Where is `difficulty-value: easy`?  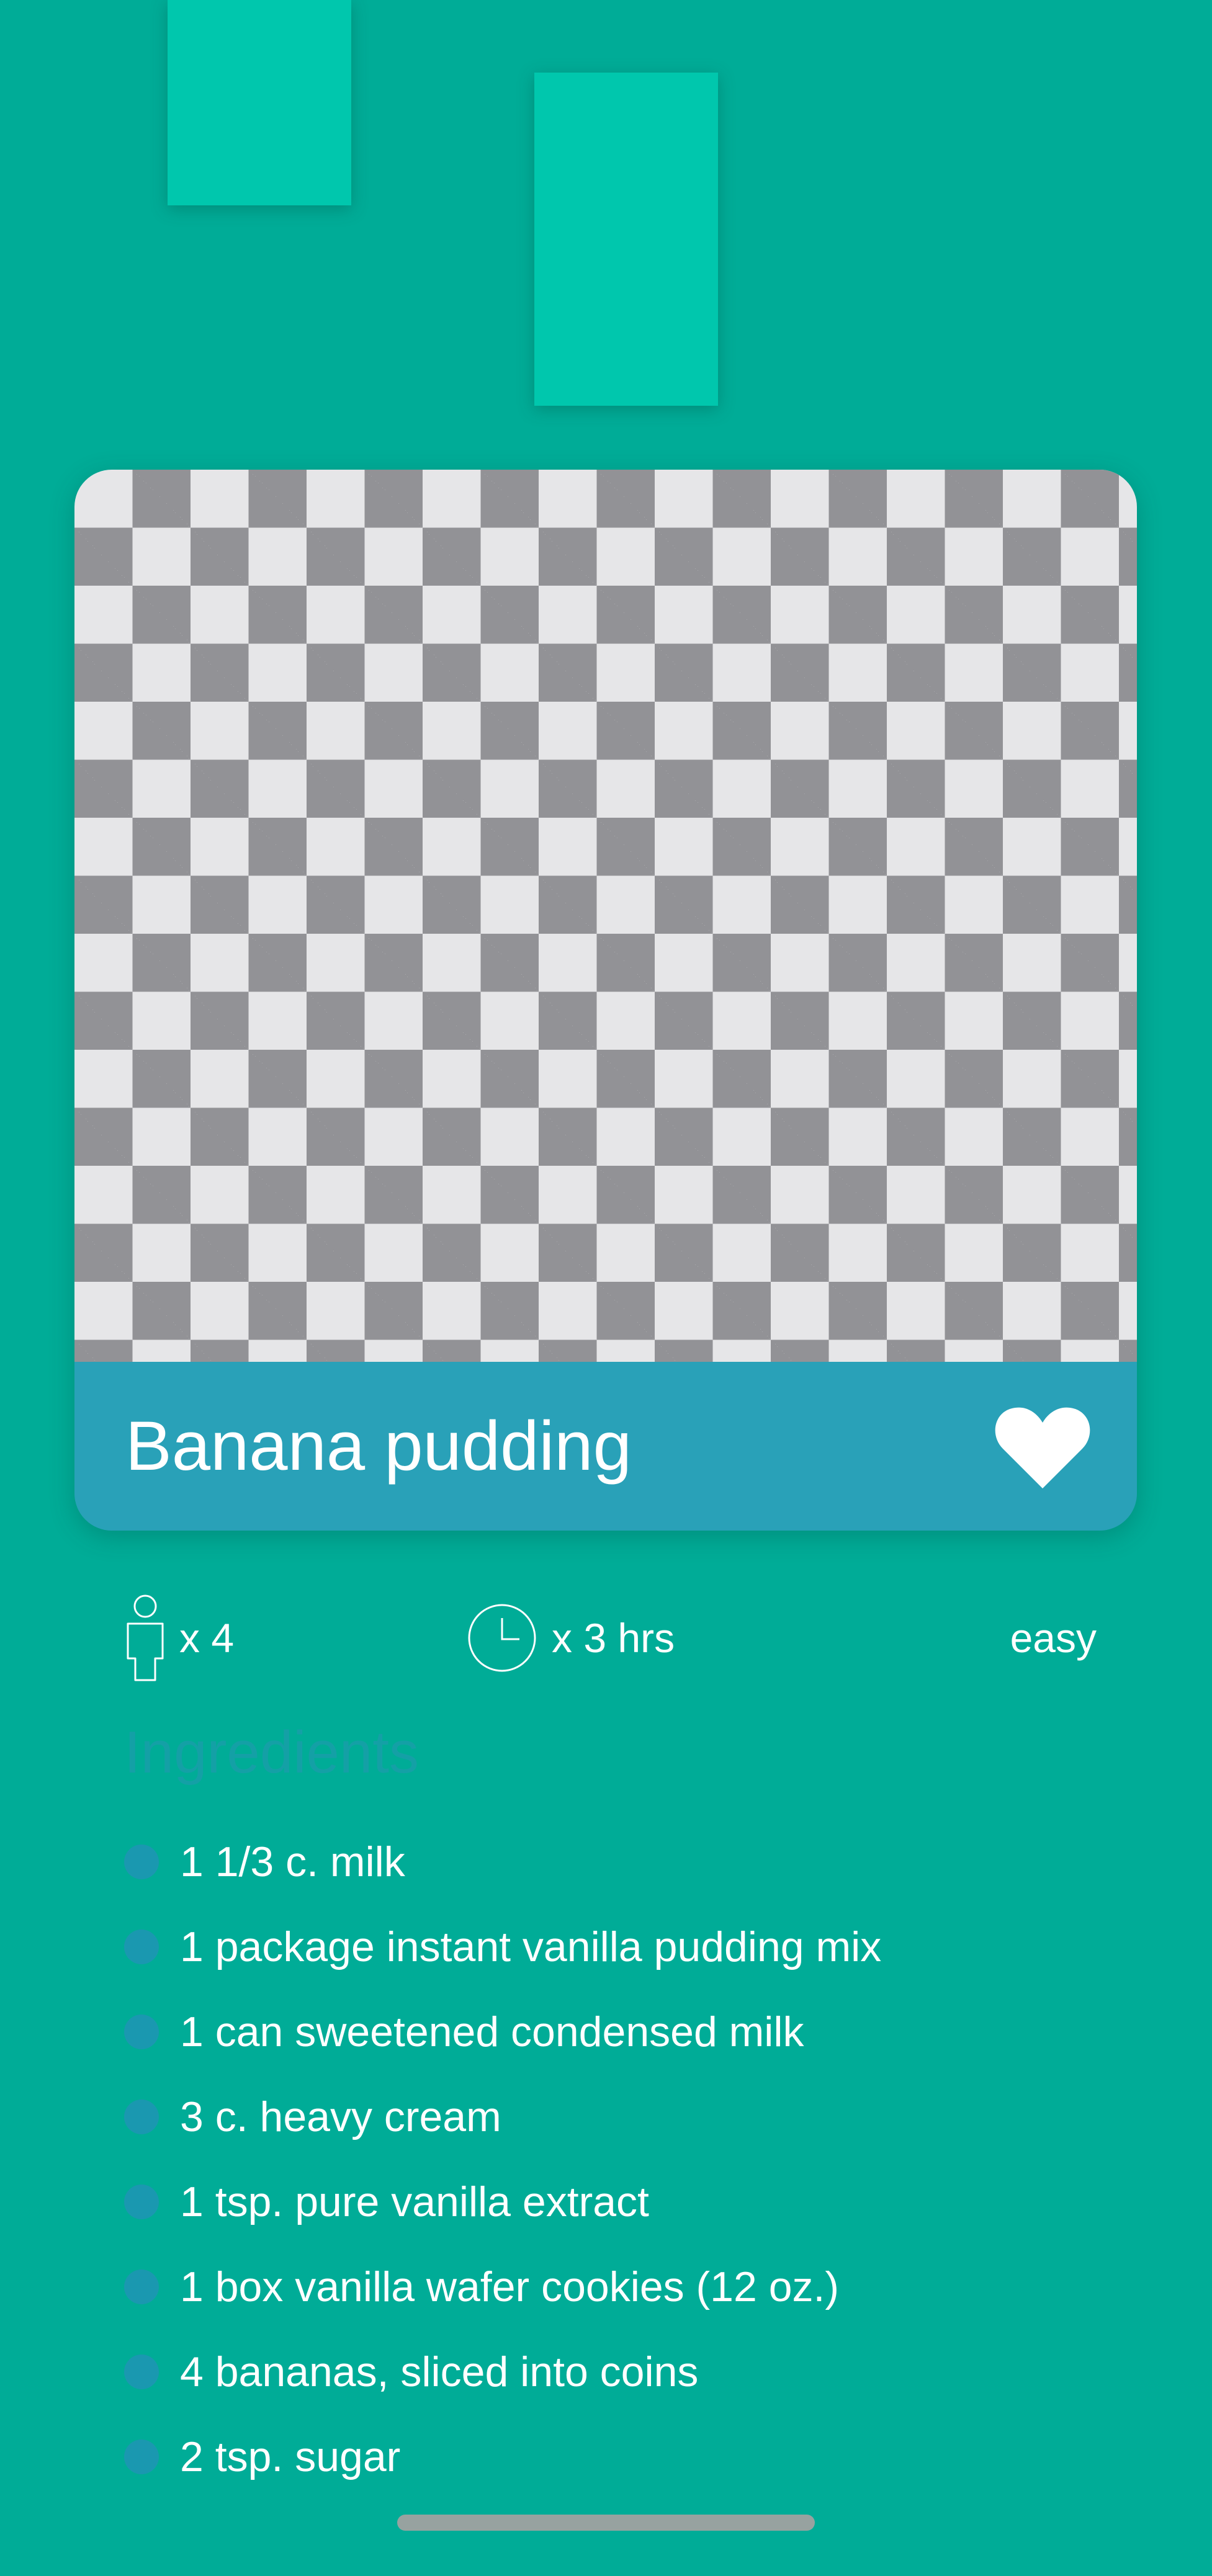
difficulty-value: easy is located at coordinates (1054, 1638).